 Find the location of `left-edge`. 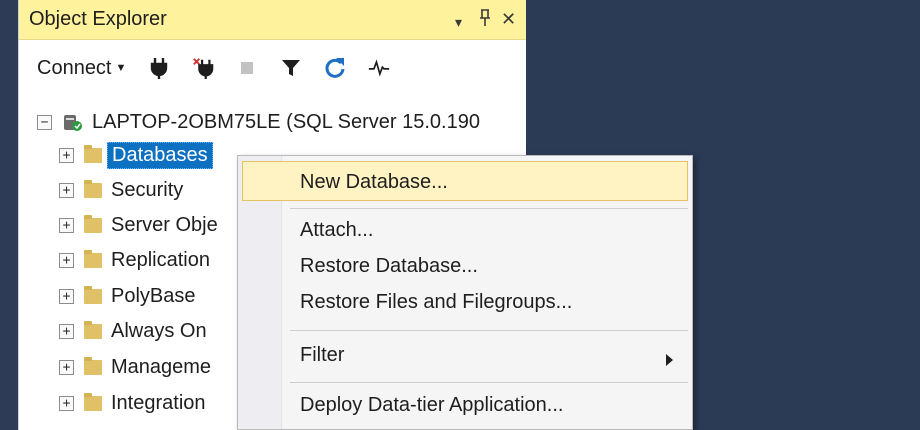

left-edge is located at coordinates (9, 215).